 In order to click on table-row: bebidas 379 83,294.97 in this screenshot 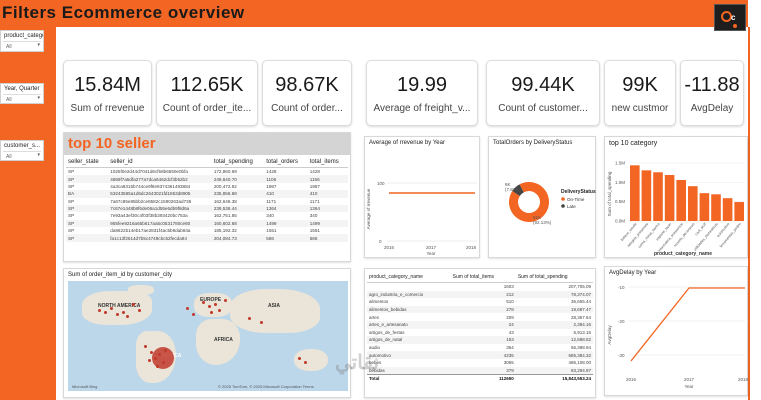, I will do `click(480, 370)`.